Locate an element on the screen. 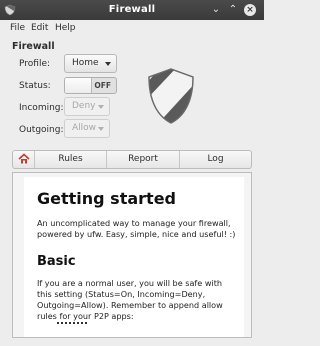 The height and width of the screenshot is (346, 320). firewall-shield-icon is located at coordinates (171, 96).